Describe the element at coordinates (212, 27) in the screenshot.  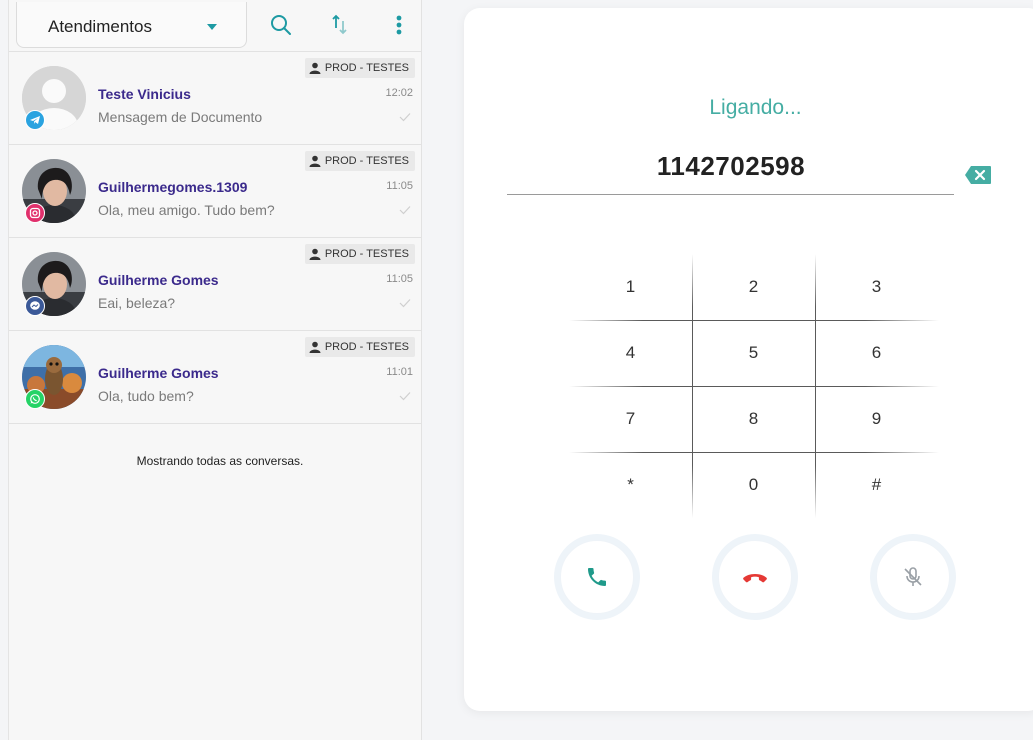
I see `chevron-down-icon` at that location.